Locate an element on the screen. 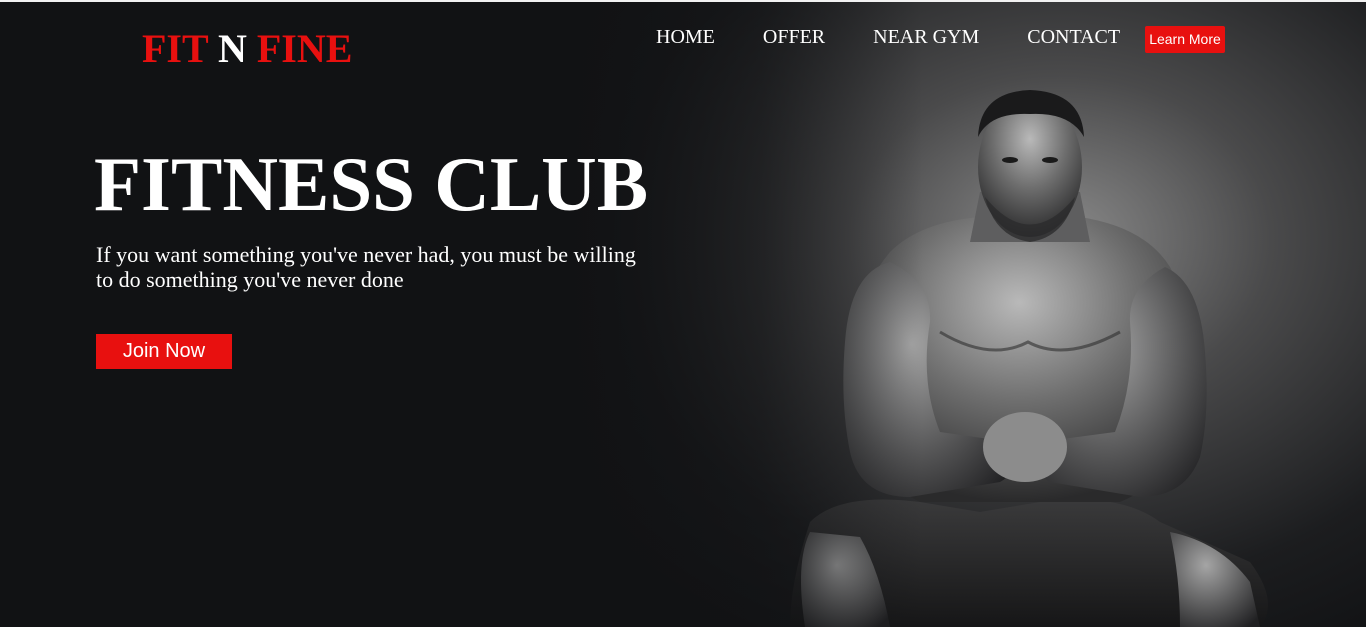 This screenshot has width=1366, height=627. nav-link-home: HOME is located at coordinates (685, 37).